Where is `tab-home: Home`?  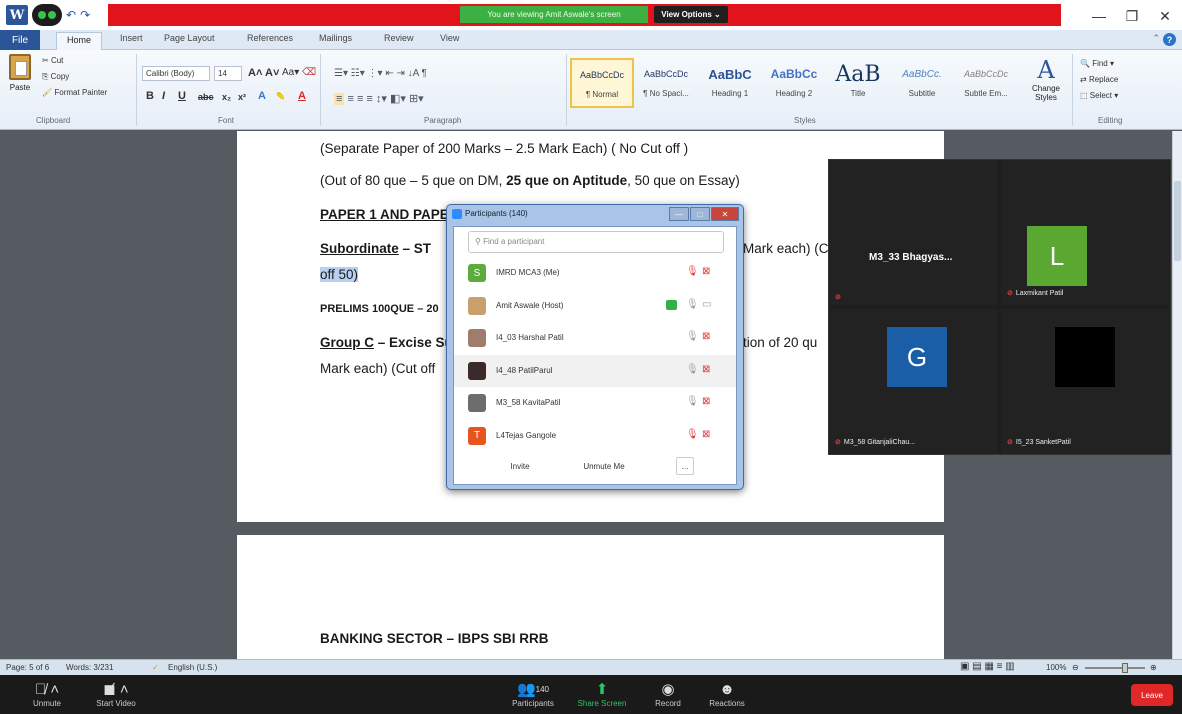 tab-home: Home is located at coordinates (79, 41).